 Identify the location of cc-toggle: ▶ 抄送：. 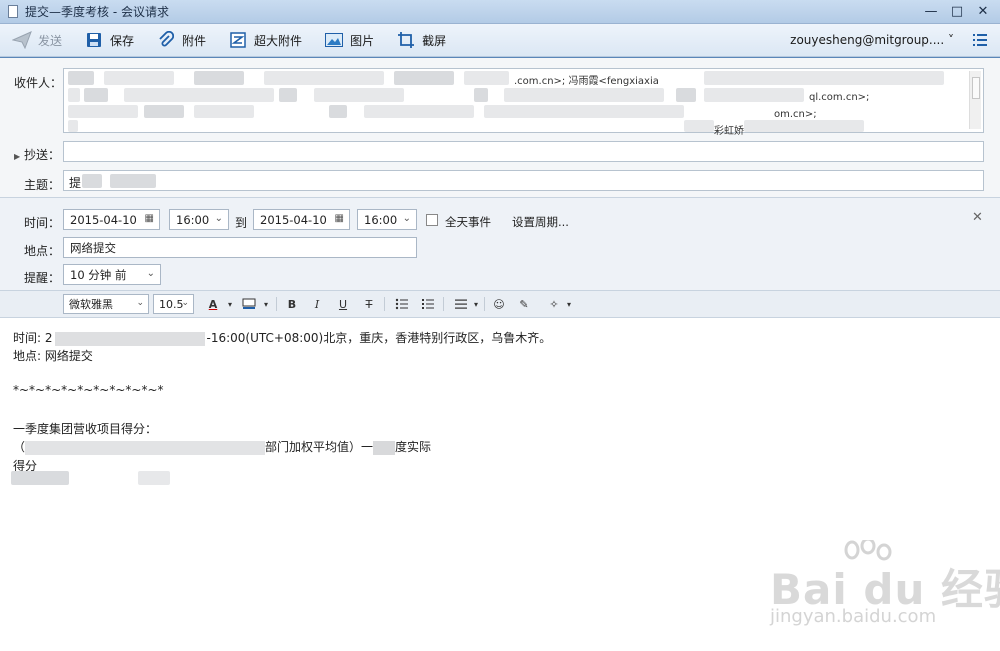
(37, 154).